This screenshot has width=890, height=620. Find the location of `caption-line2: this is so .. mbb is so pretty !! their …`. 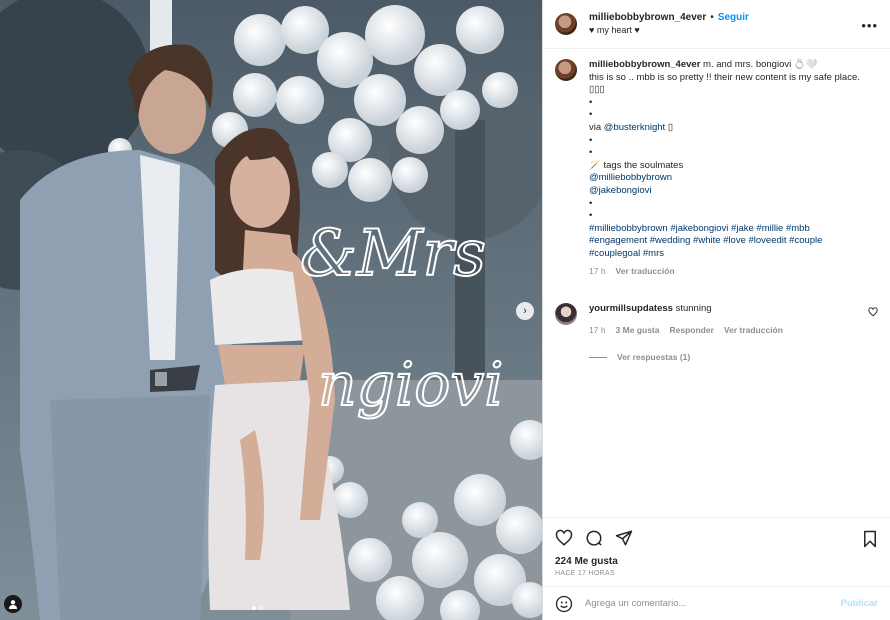

caption-line2: this is so .. mbb is so pretty !! their … is located at coordinates (724, 77).